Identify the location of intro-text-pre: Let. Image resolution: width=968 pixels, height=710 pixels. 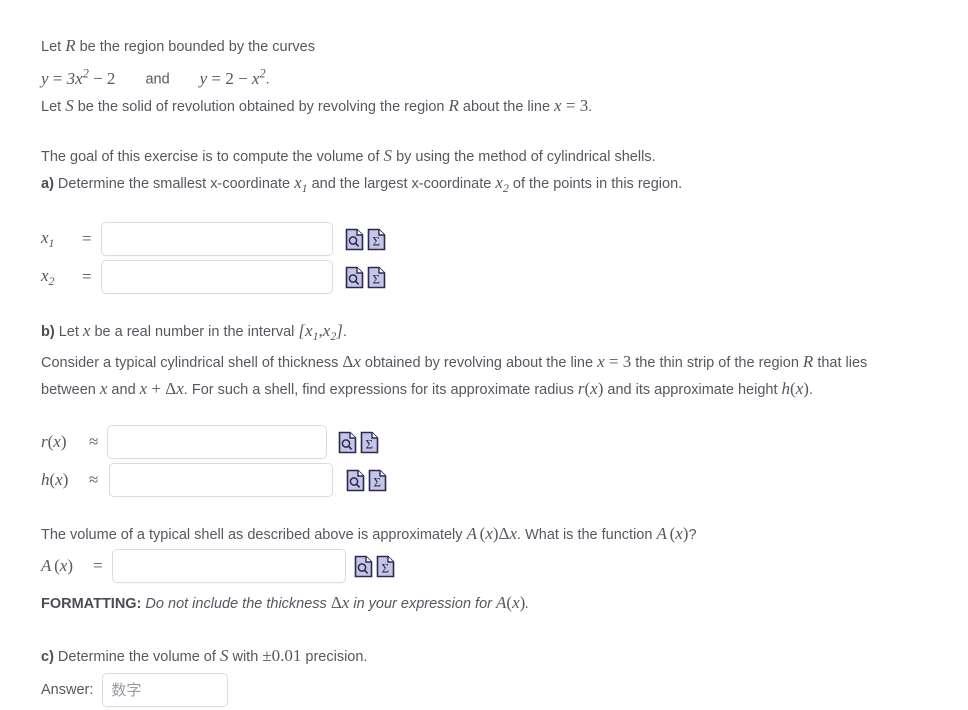
(53, 47).